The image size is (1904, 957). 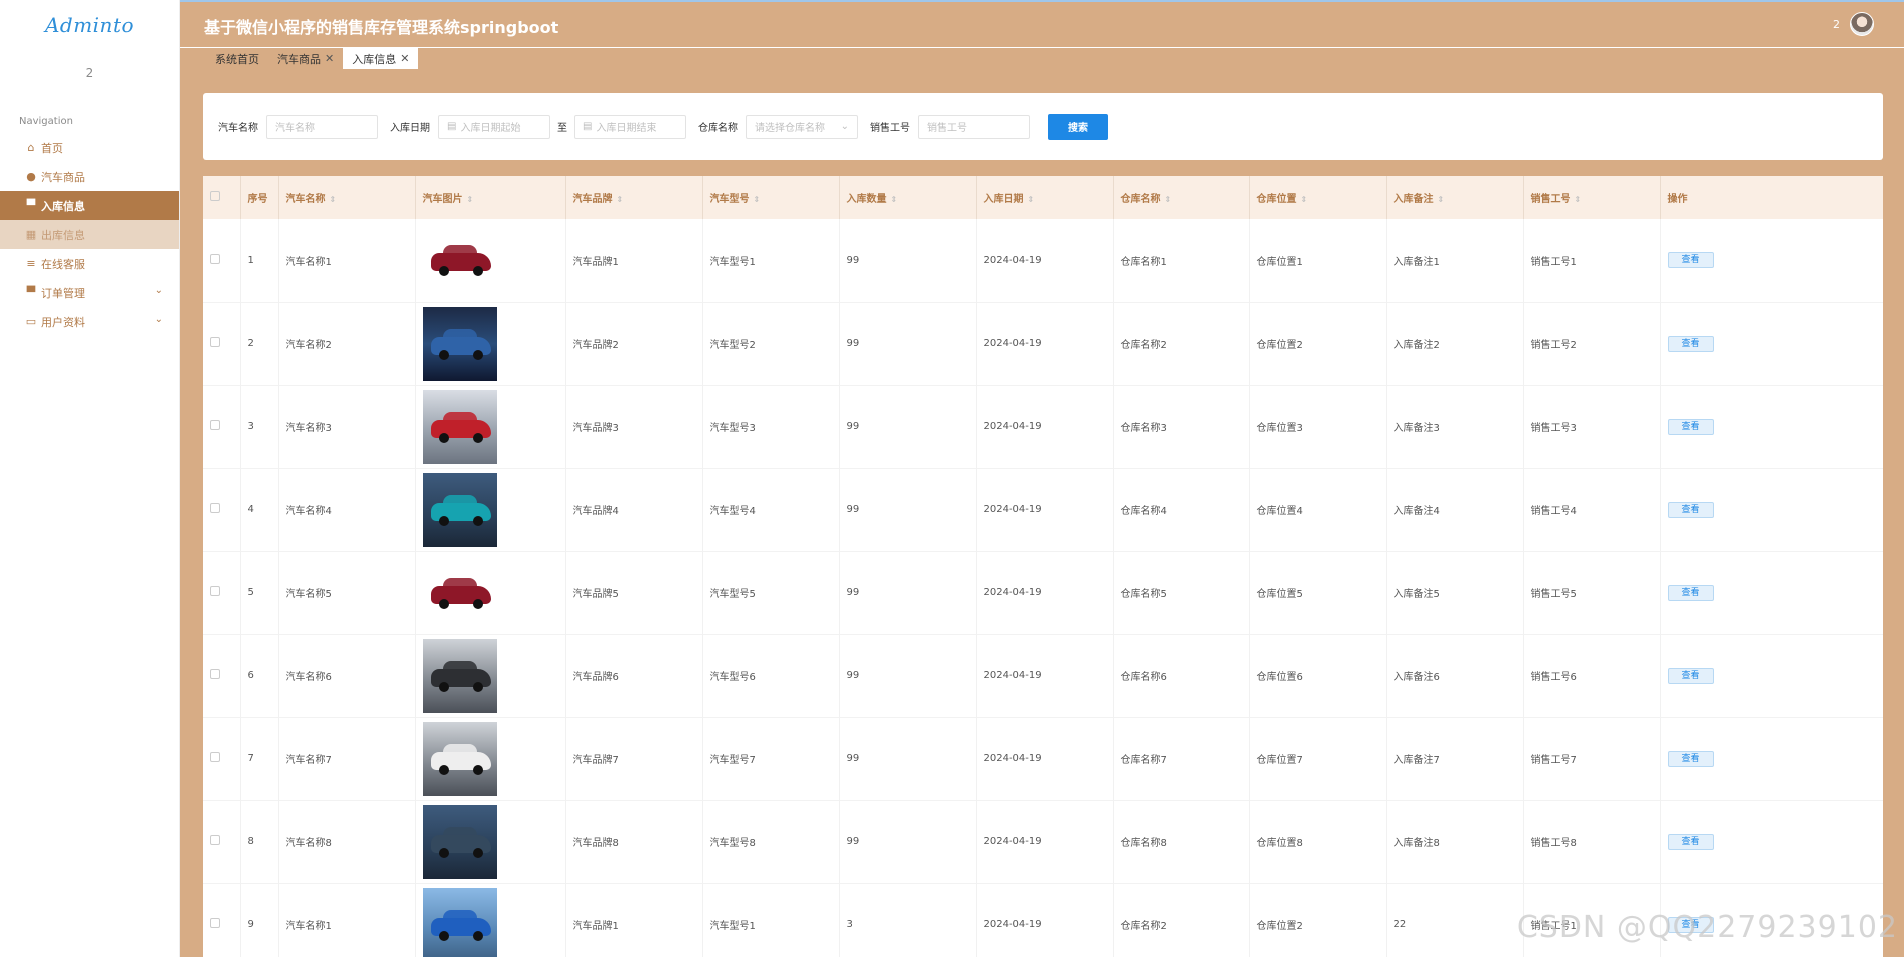 What do you see at coordinates (1181, 197) in the screenshot?
I see `column-header: 仓库名称 ⇕` at bounding box center [1181, 197].